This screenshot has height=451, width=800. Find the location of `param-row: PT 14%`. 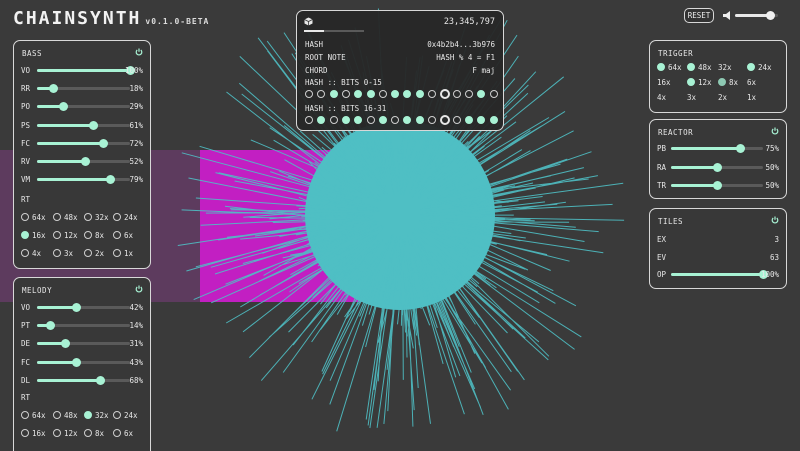

param-row: PT 14% is located at coordinates (82, 325).